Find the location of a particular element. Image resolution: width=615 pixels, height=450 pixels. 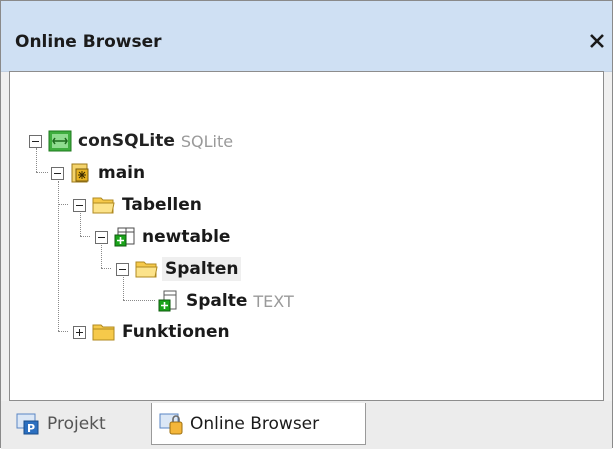

tree-item-functions-folder: Funktionen is located at coordinates (161, 332).